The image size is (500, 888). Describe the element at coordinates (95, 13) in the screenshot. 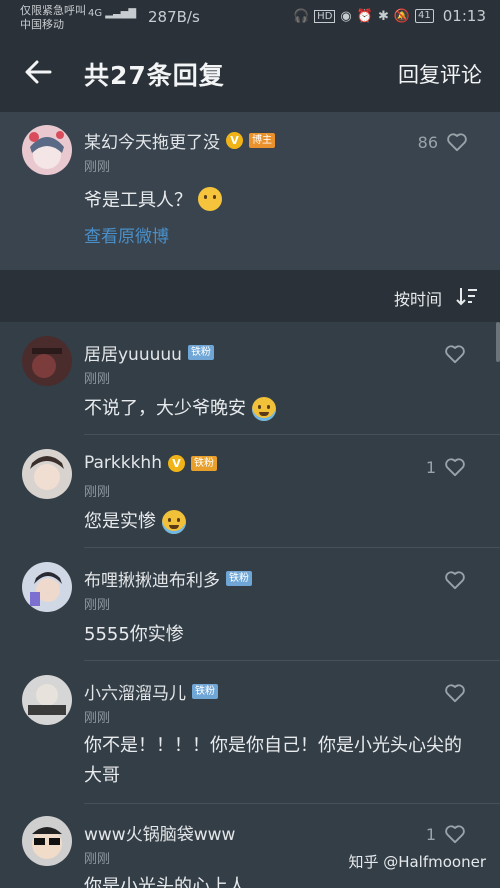

I see `network-label: 4G` at that location.